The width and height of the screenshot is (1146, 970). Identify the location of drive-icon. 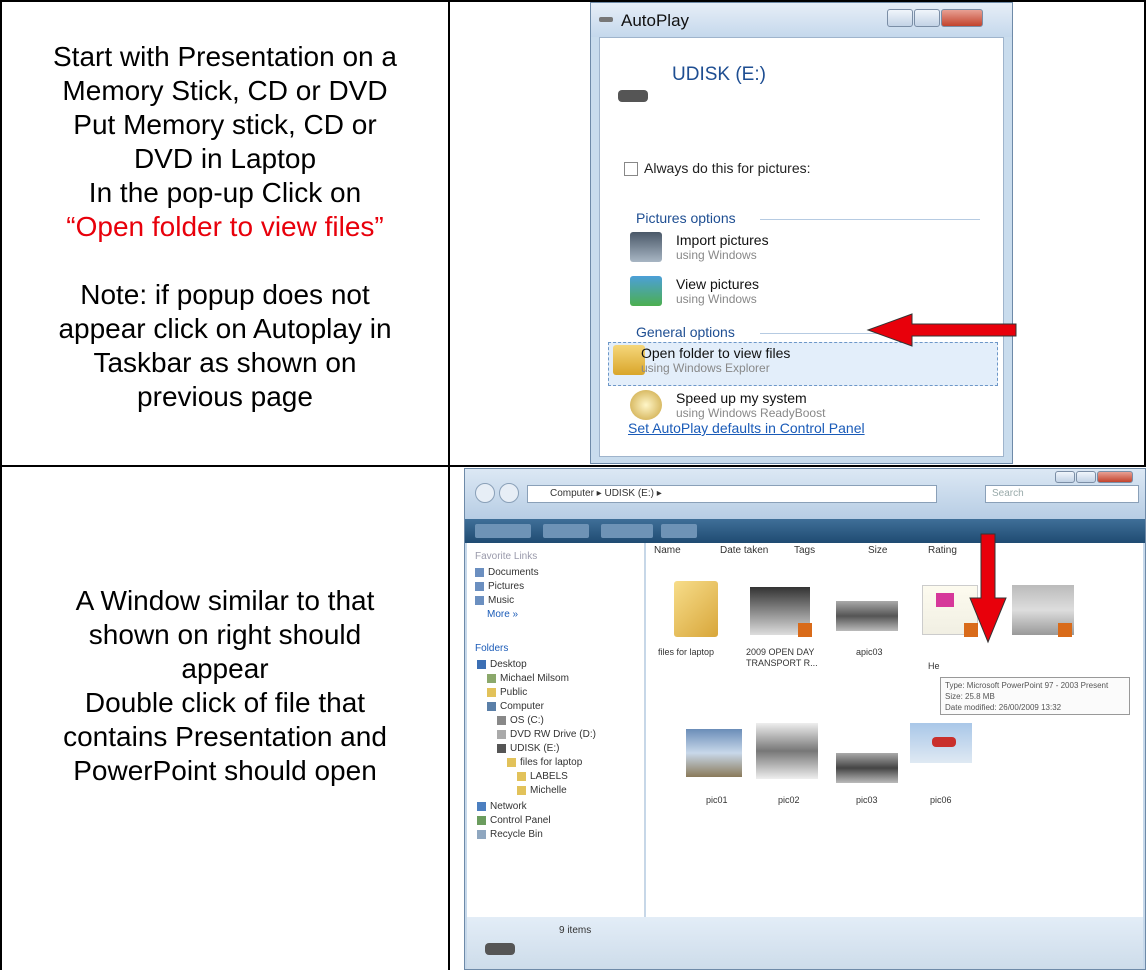
(606, 19).